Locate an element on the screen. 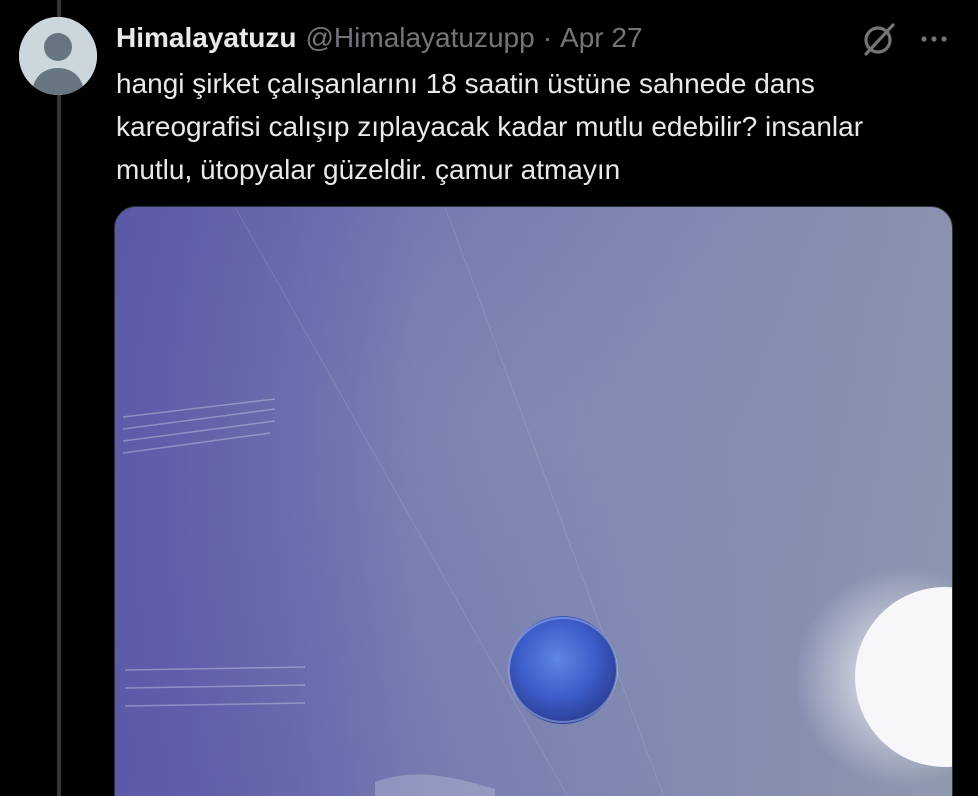 This screenshot has width=978, height=796. author-display-name: Himalayatuzu is located at coordinates (206, 38).